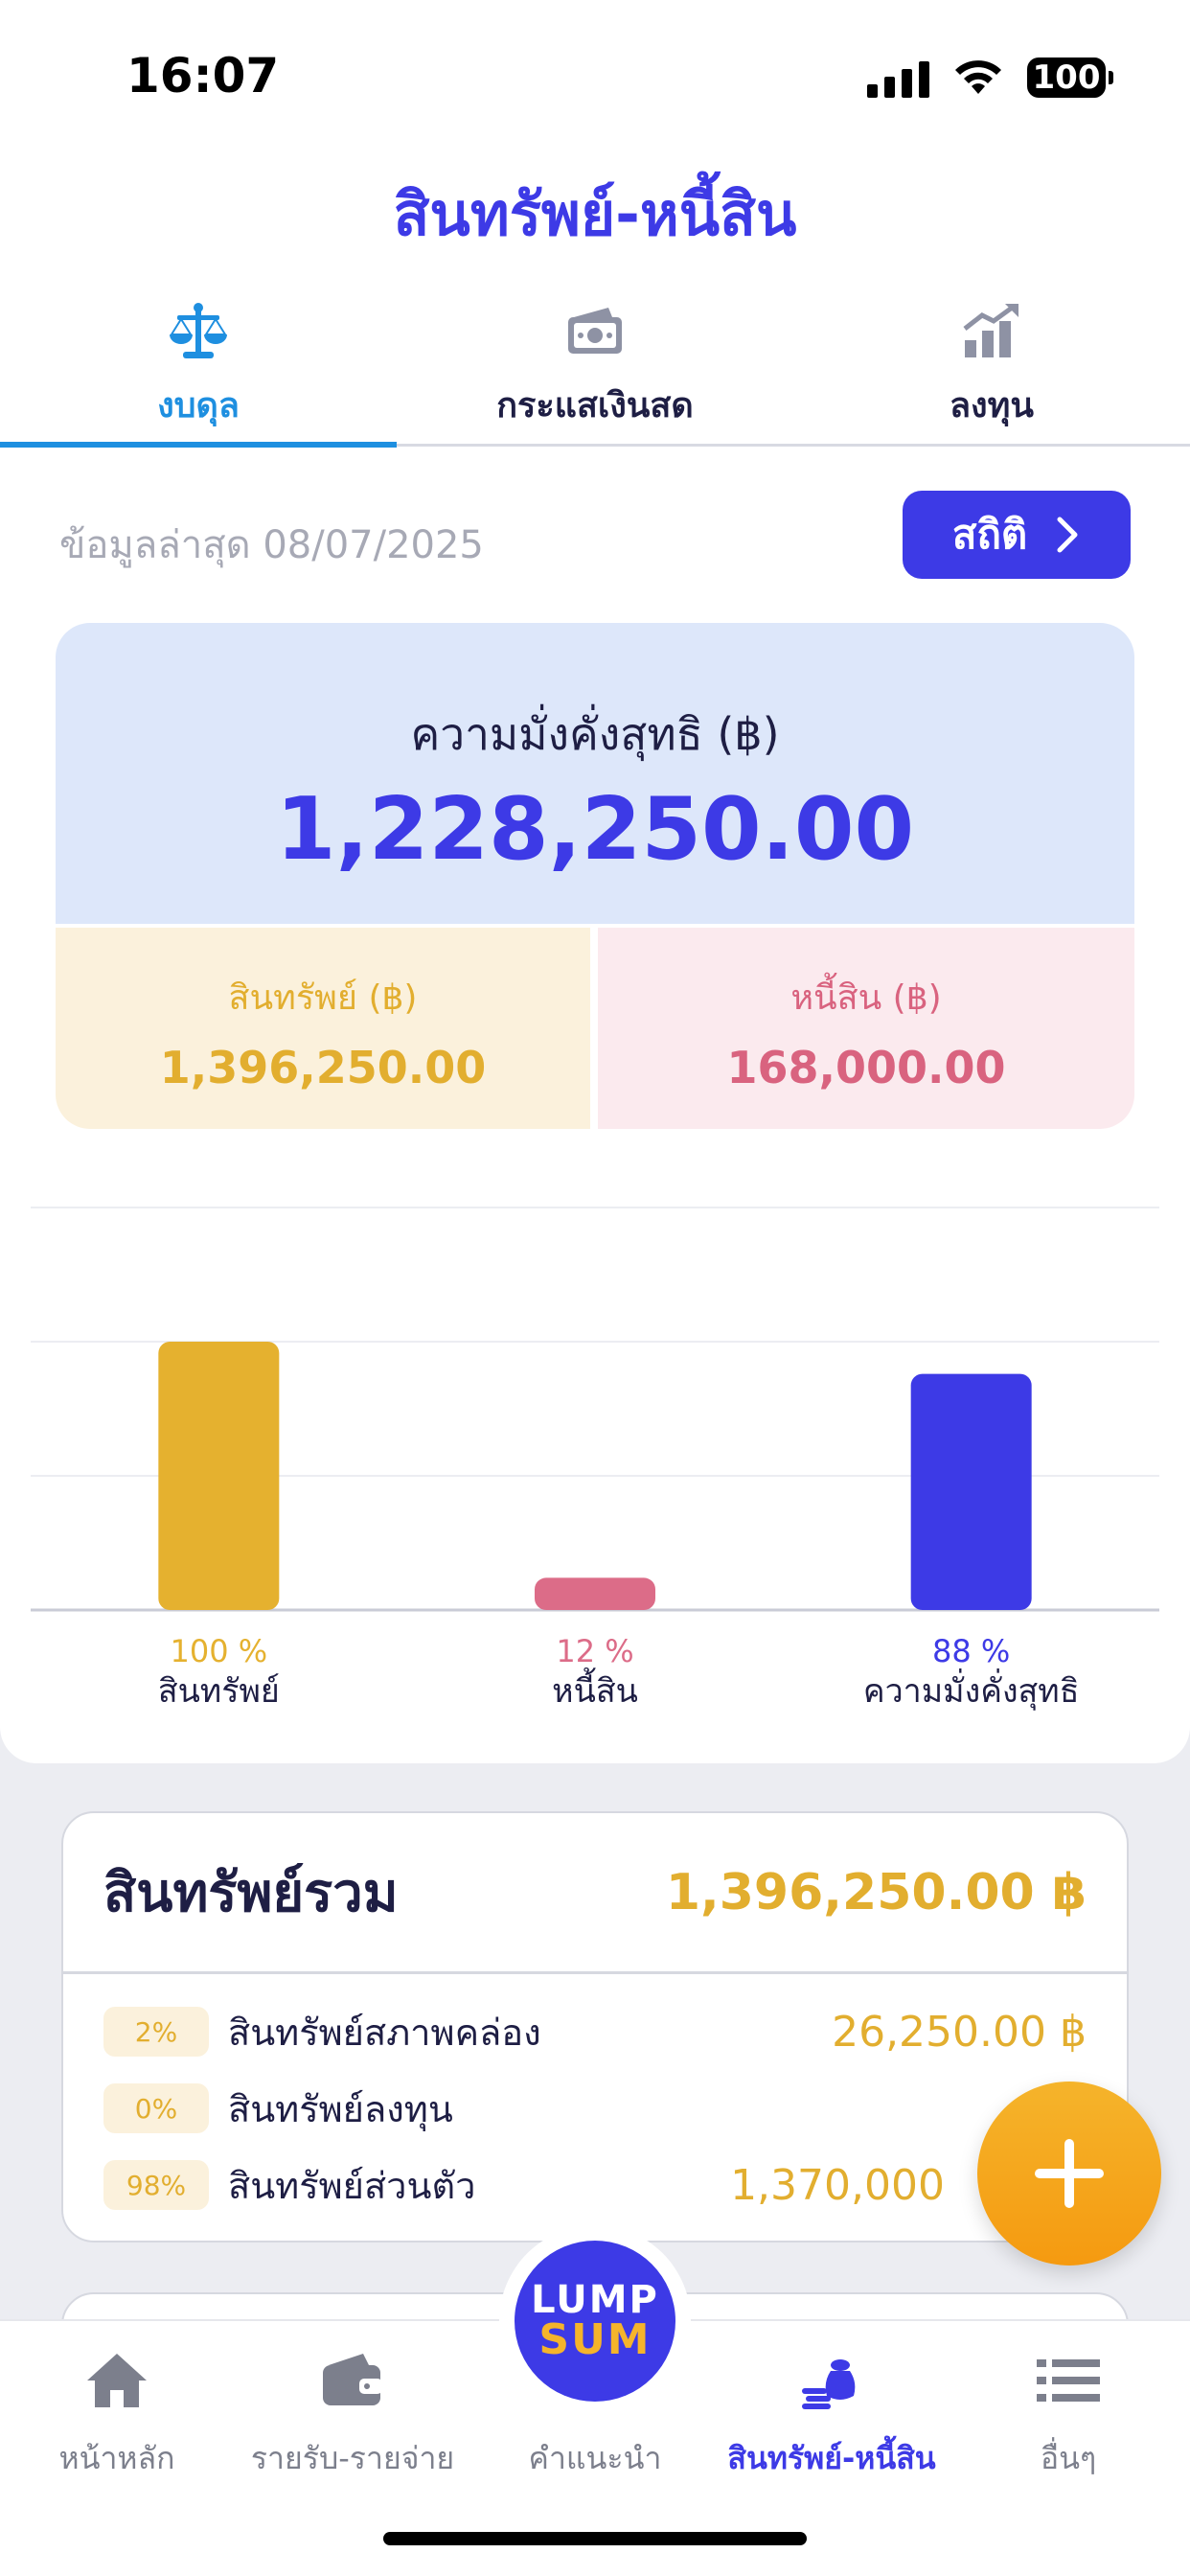 This screenshot has height=2576, width=1190. What do you see at coordinates (1069, 2380) in the screenshot?
I see `menu-list-icon` at bounding box center [1069, 2380].